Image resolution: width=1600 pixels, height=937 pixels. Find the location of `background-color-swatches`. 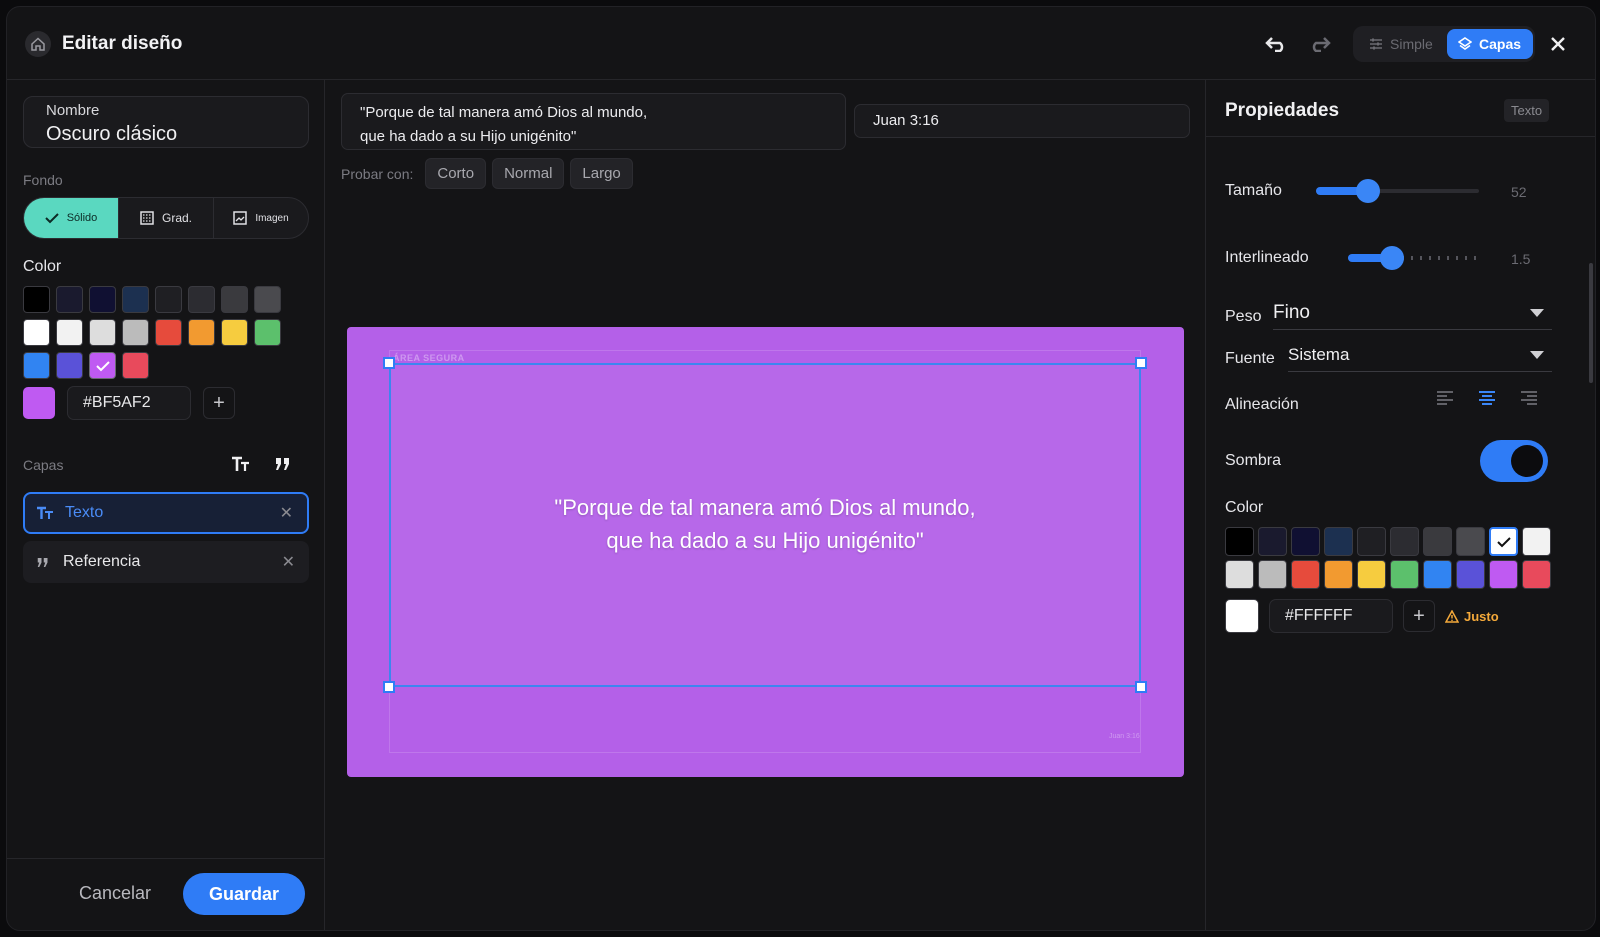

background-color-swatches is located at coordinates (158, 332).